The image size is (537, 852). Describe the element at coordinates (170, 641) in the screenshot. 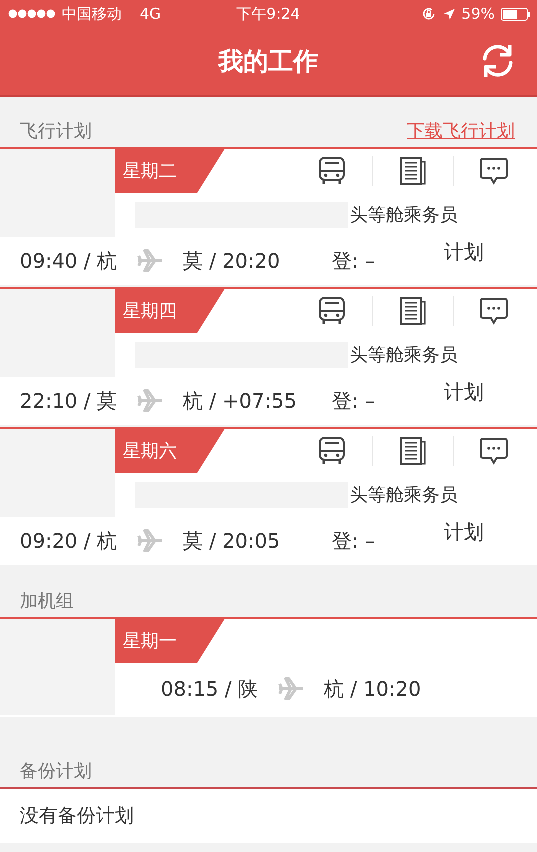

I see `day-tag: 星期一` at that location.